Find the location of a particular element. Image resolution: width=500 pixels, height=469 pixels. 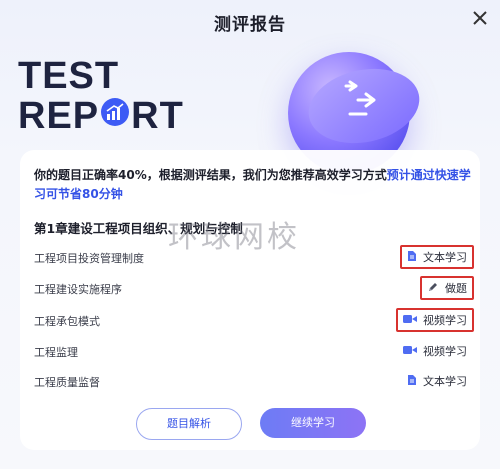

practice-button: 做题 is located at coordinates (447, 288).